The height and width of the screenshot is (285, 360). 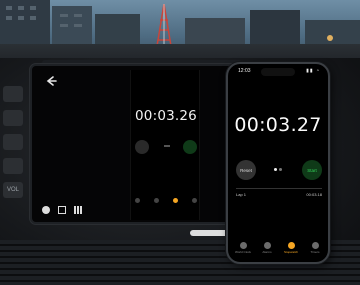 I want to click on globe-icon, so click(x=243, y=245).